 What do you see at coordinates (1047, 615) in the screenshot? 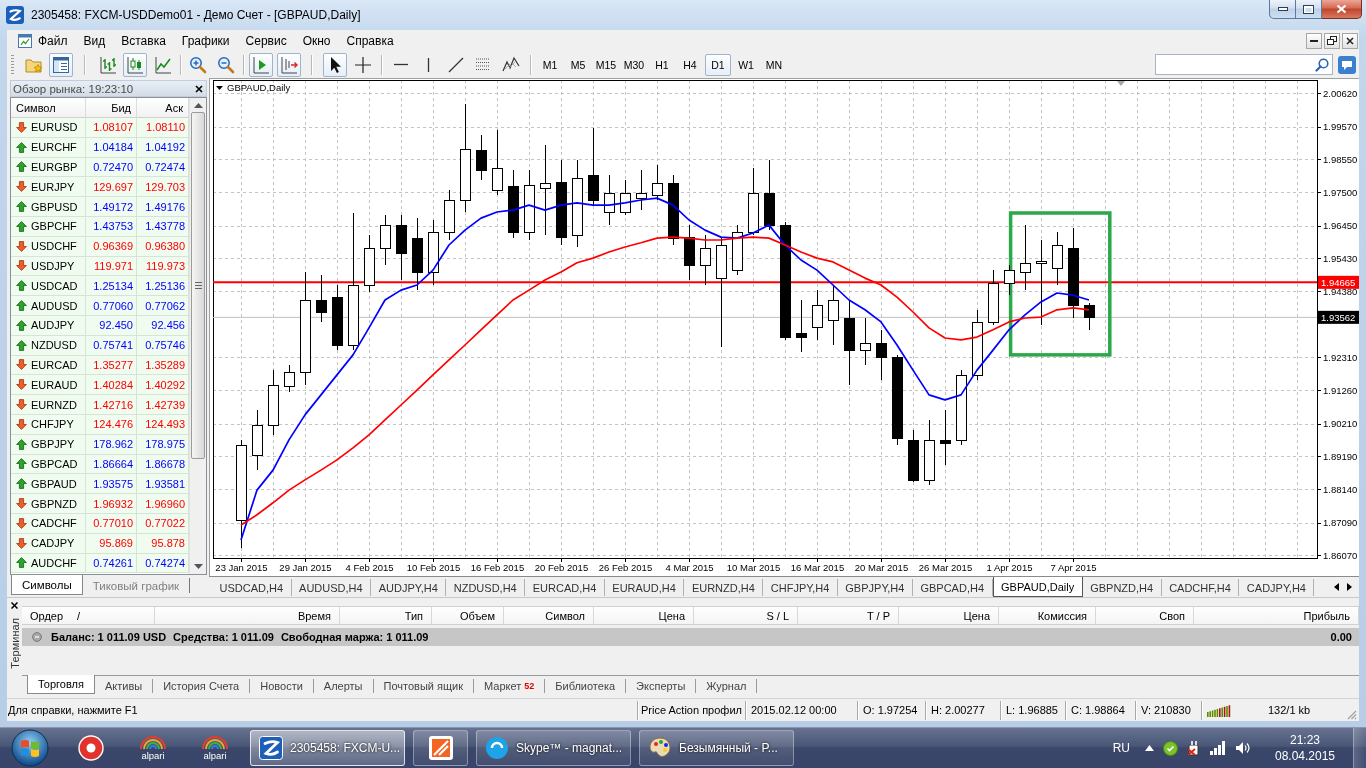
I see `column-header: Комиссия` at bounding box center [1047, 615].